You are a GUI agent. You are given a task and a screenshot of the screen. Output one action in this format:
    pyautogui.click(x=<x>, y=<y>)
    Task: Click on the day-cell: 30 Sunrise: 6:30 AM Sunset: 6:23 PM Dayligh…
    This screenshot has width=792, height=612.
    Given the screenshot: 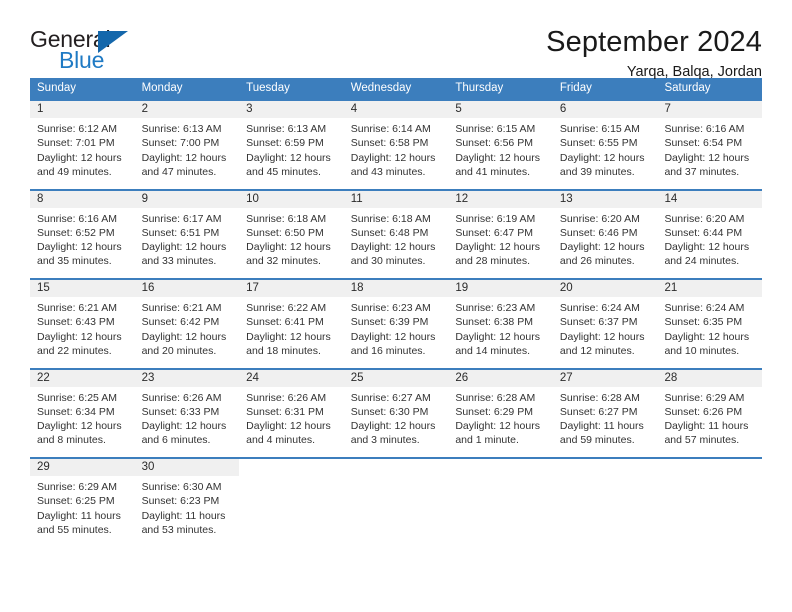 What is the action you would take?
    pyautogui.click(x=187, y=503)
    